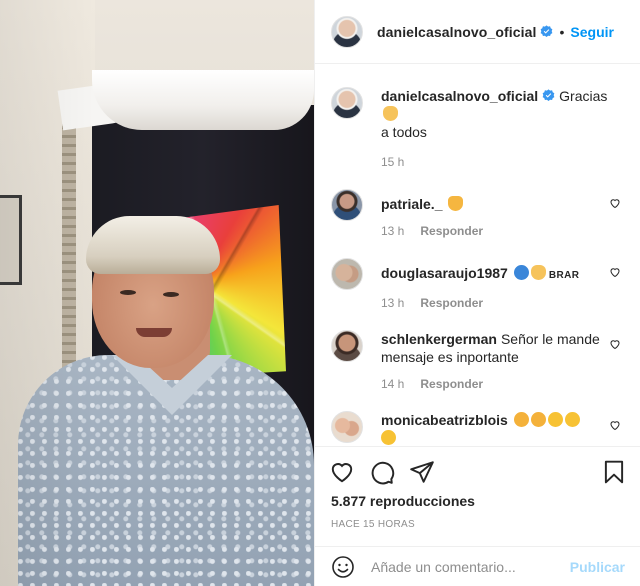  Describe the element at coordinates (392, 162) in the screenshot. I see `caption-time: 15 h` at that location.